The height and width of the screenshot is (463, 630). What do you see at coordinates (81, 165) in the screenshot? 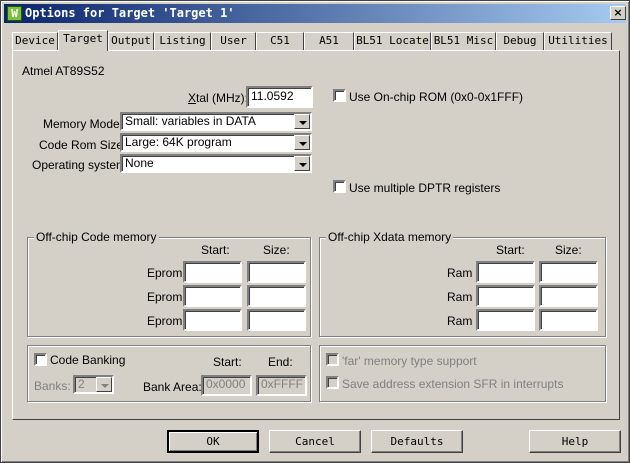
I see `operating-system-label: Operating system:` at bounding box center [81, 165].